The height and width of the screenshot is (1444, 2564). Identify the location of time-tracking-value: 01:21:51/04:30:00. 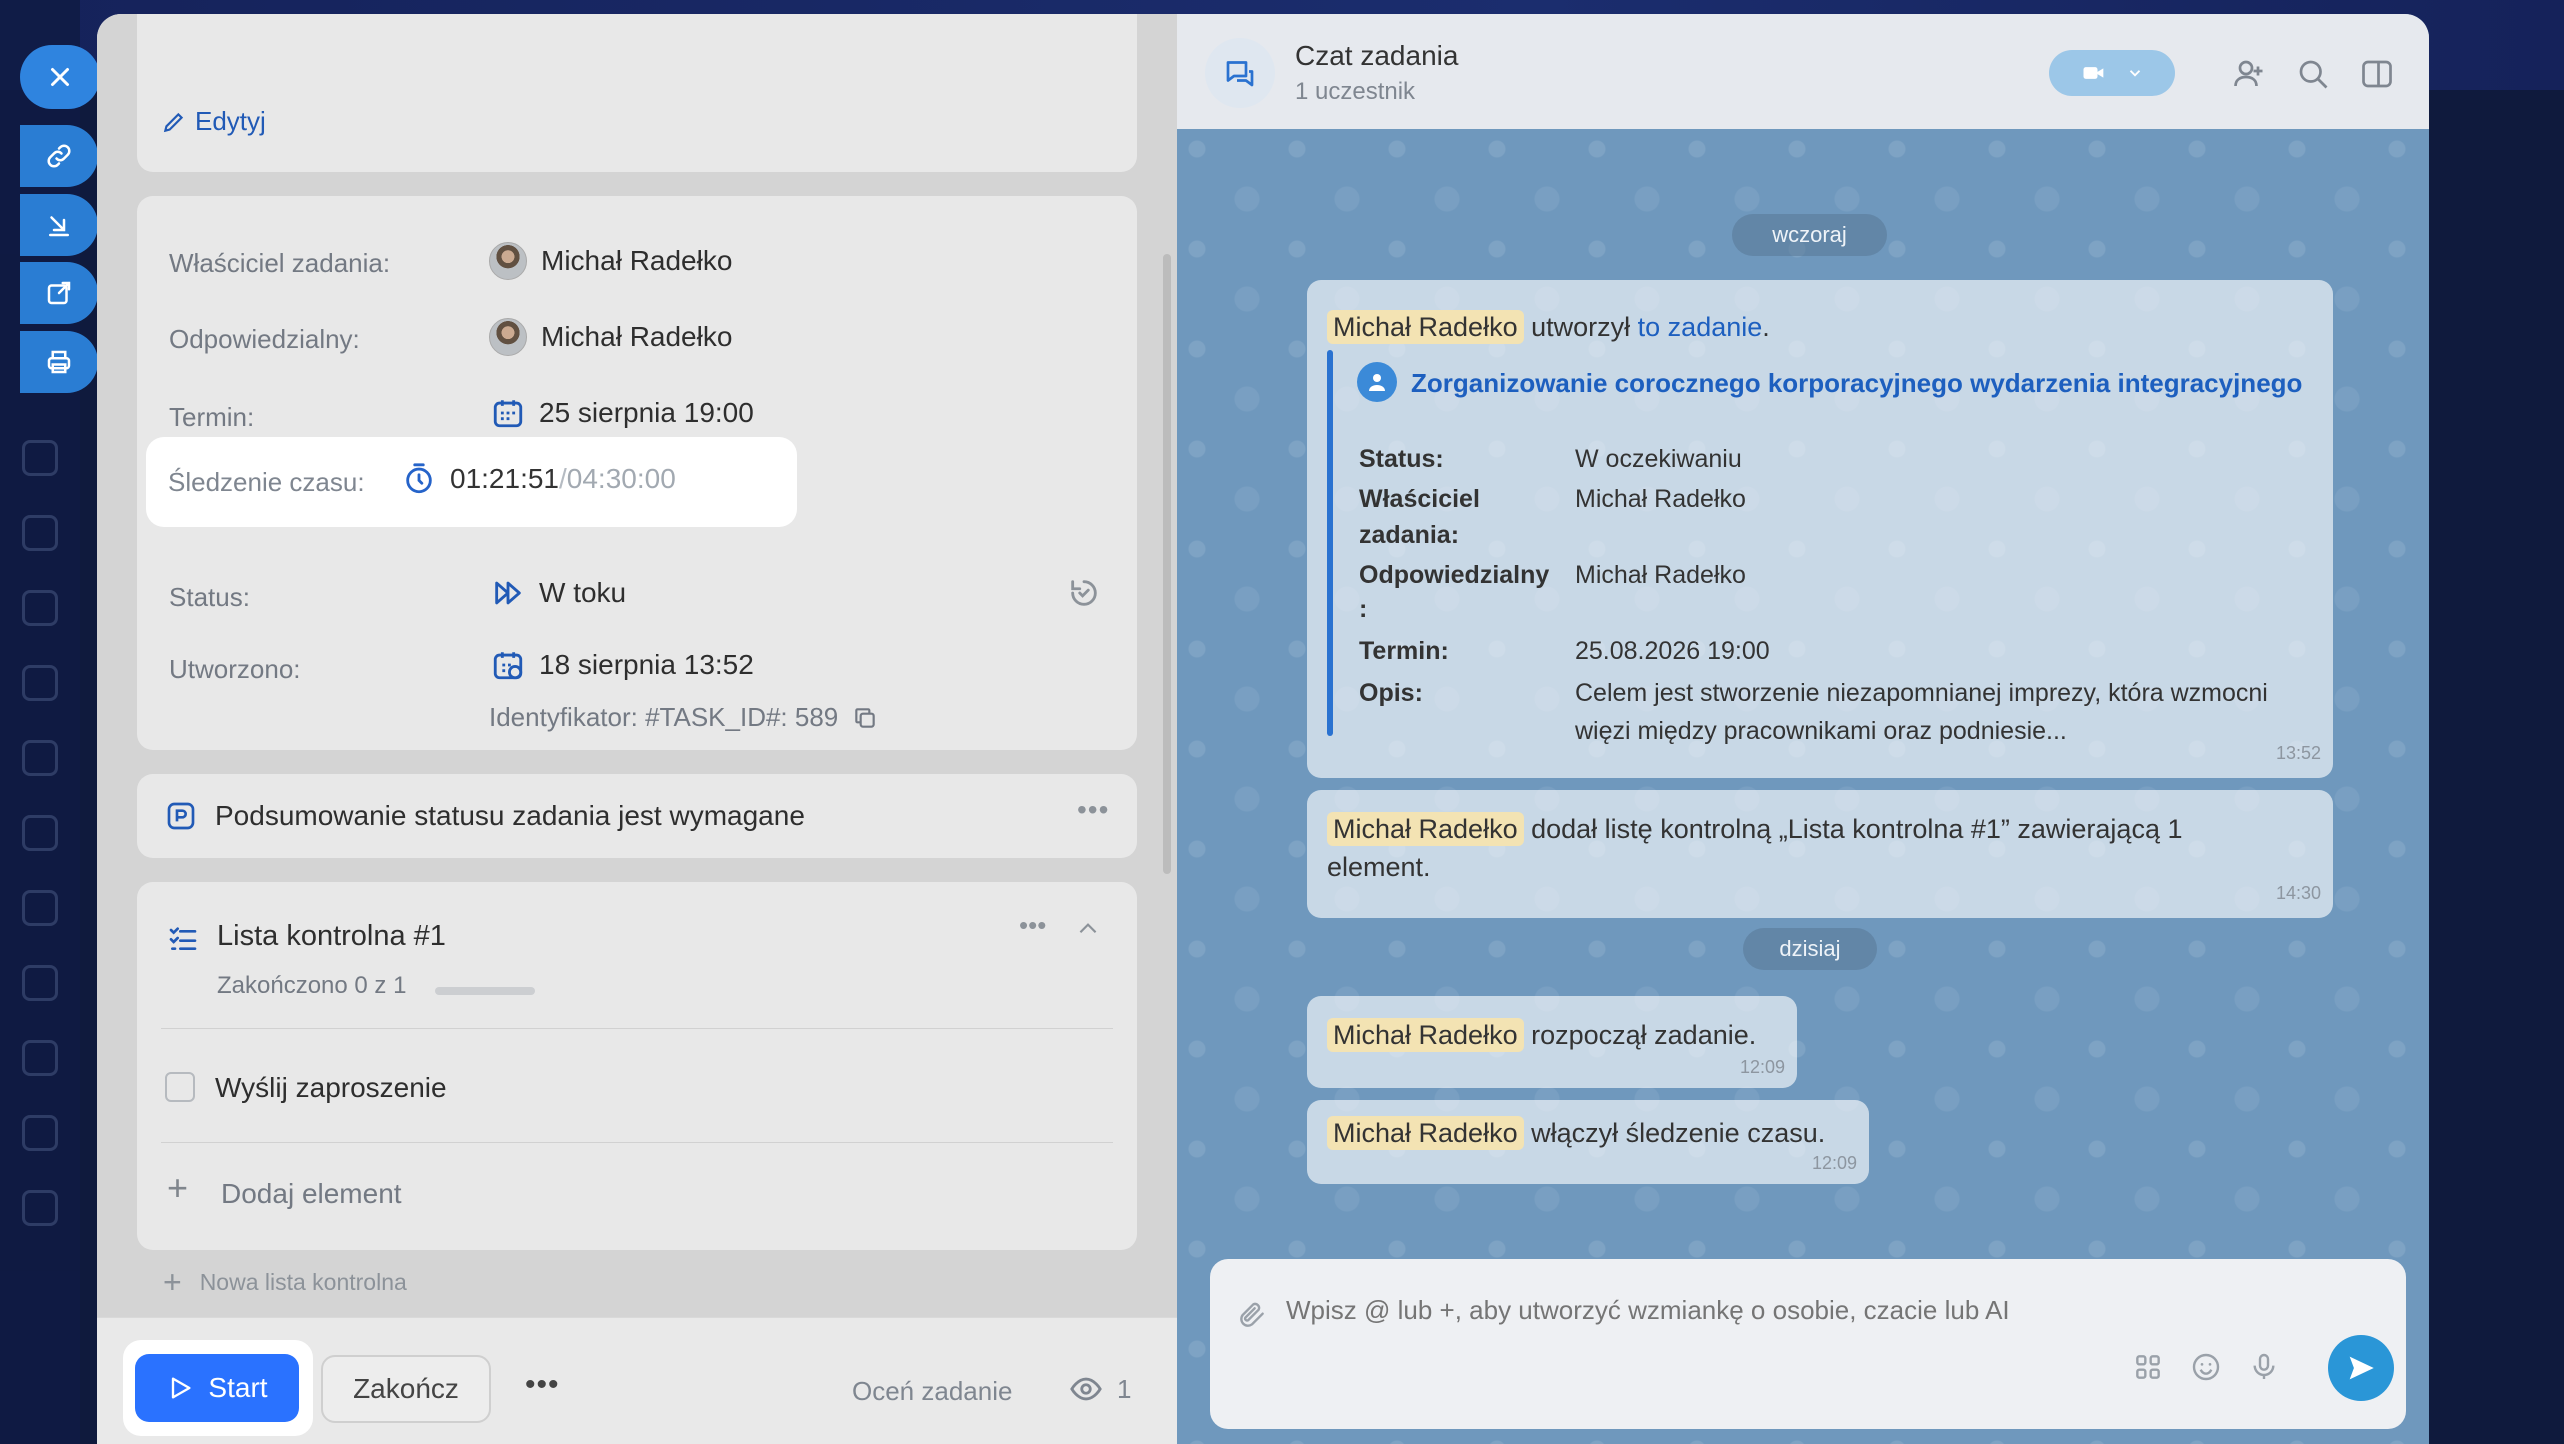
(539, 479).